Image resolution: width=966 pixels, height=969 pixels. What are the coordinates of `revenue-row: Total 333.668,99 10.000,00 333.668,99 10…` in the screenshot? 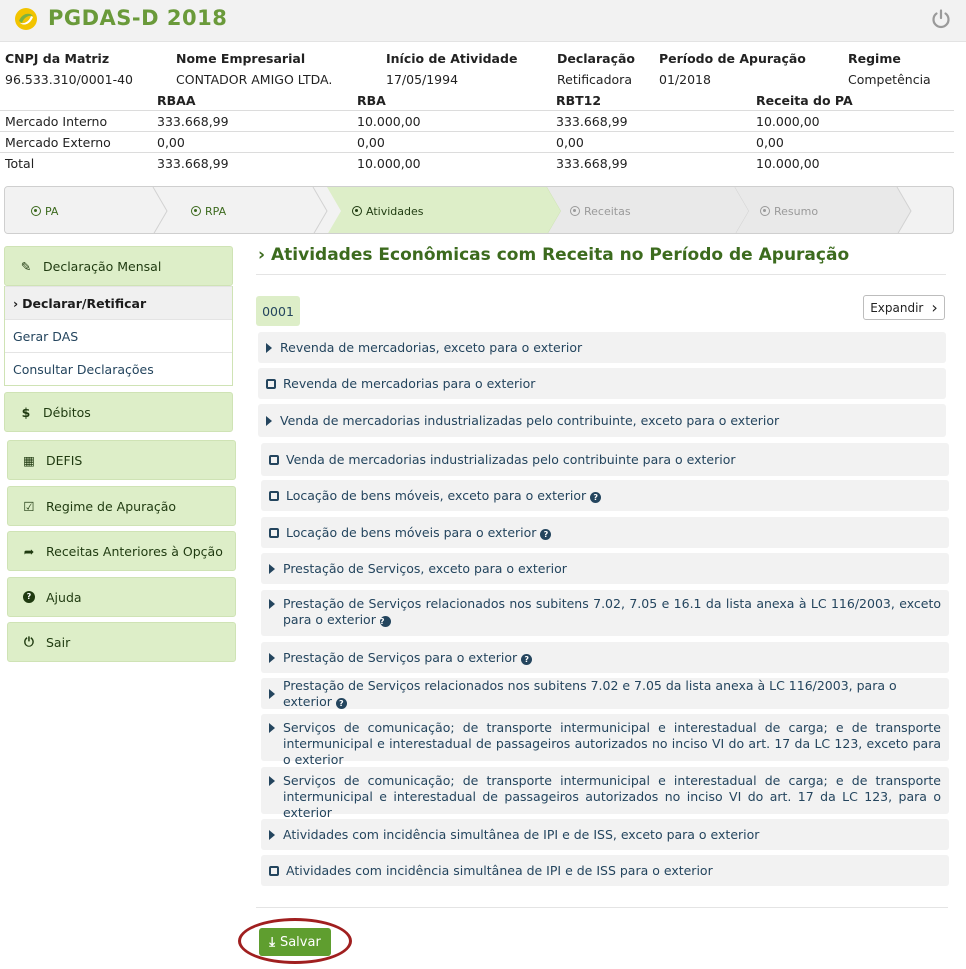 It's located at (477, 163).